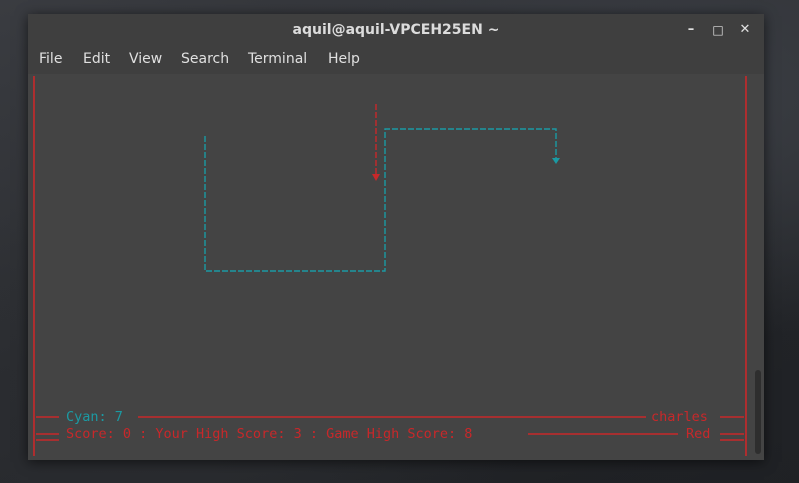 The height and width of the screenshot is (483, 799). I want to click on opponent-name: charles, so click(679, 417).